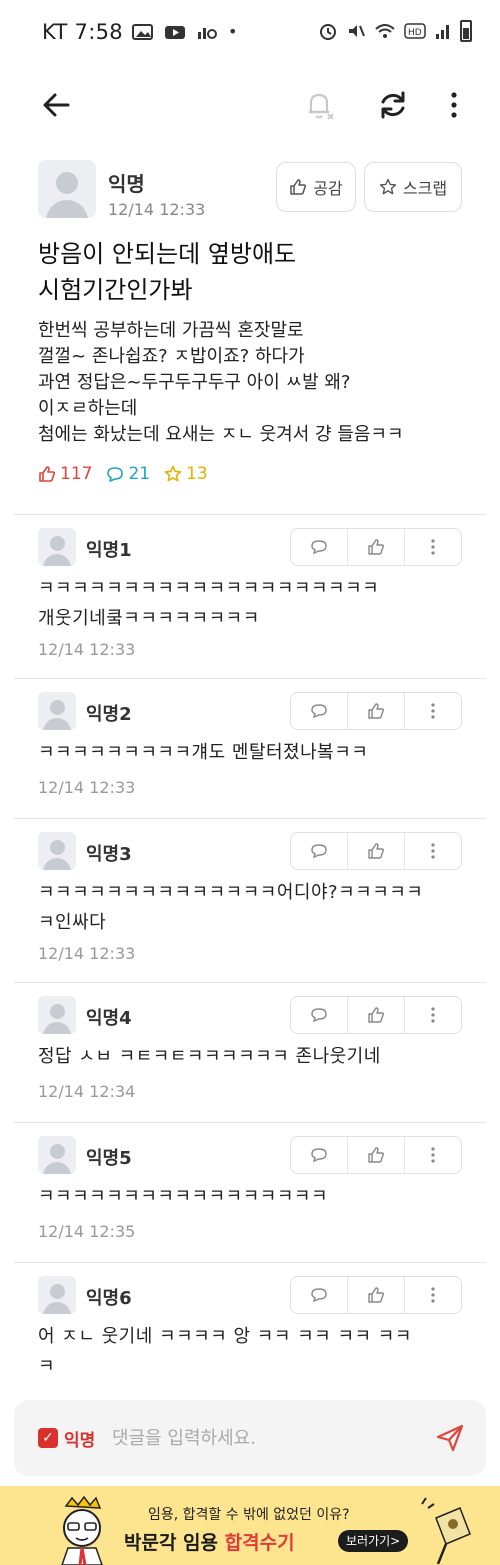 This screenshot has width=500, height=1565. I want to click on comment-line: ㅋ, so click(47, 1366).